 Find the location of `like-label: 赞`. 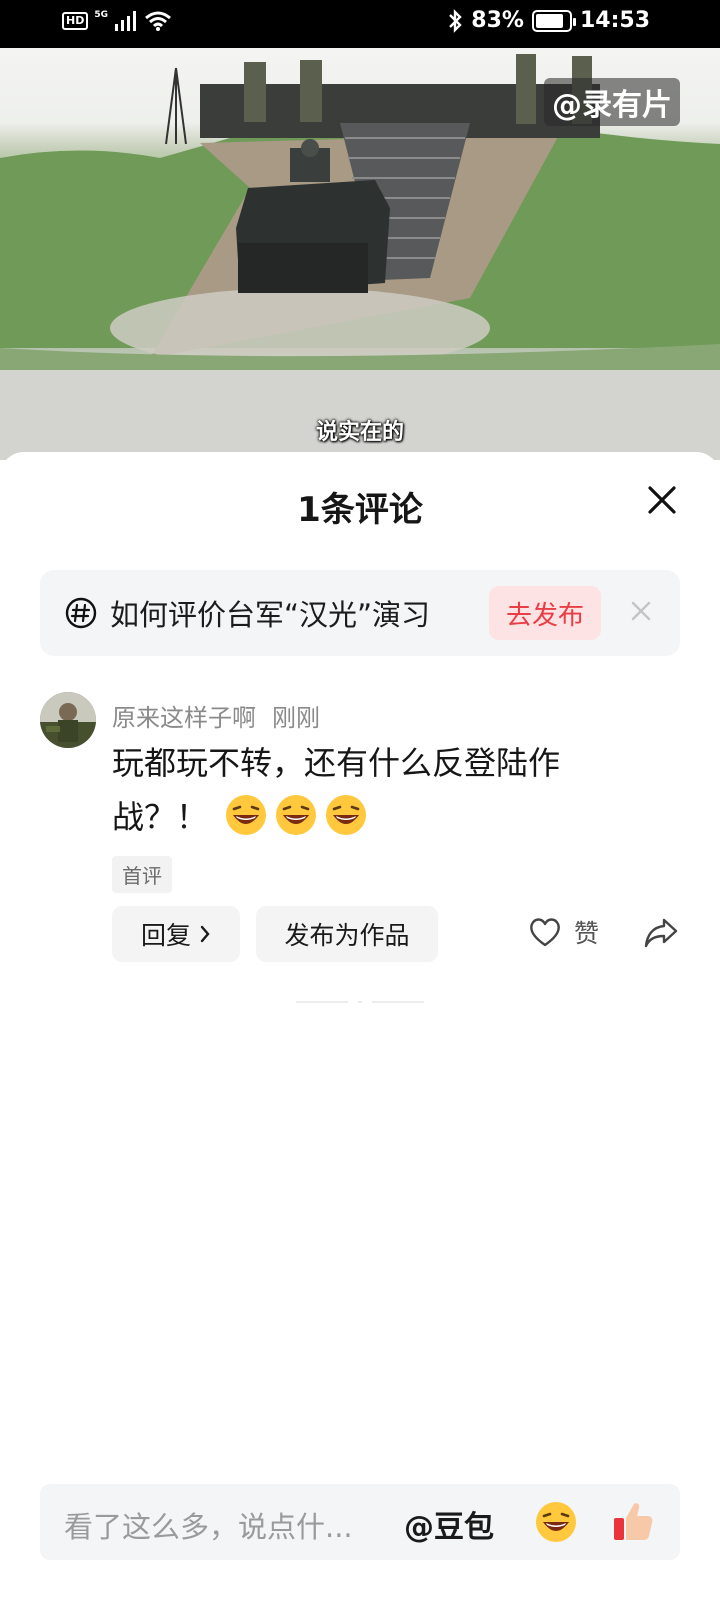

like-label: 赞 is located at coordinates (587, 933).